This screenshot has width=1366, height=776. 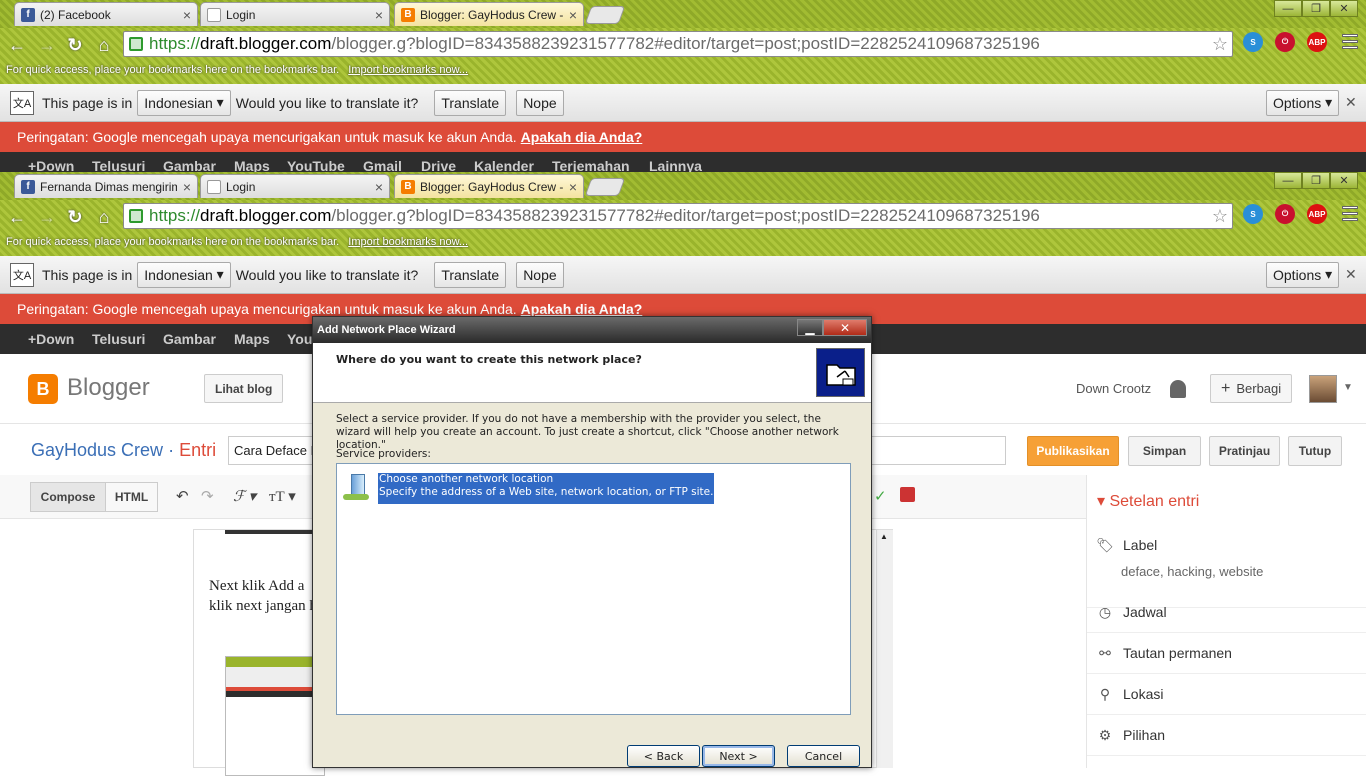 I want to click on share-button: + Berbagi, so click(x=1251, y=388).